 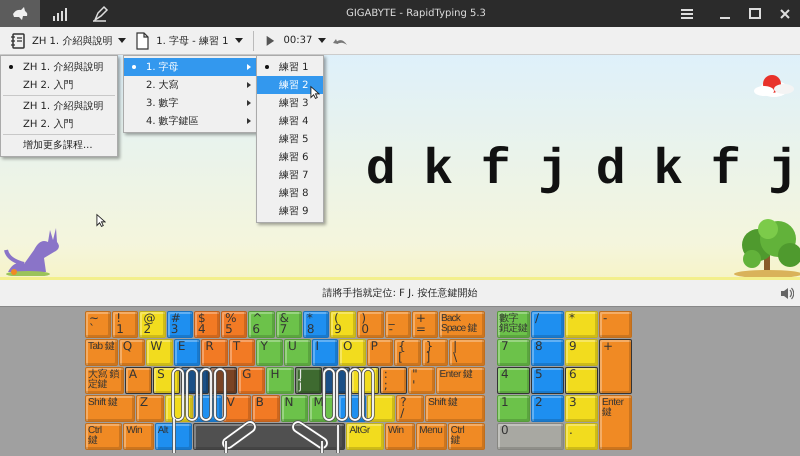 What do you see at coordinates (496, 171) in the screenshot?
I see `lesson-letter: f` at bounding box center [496, 171].